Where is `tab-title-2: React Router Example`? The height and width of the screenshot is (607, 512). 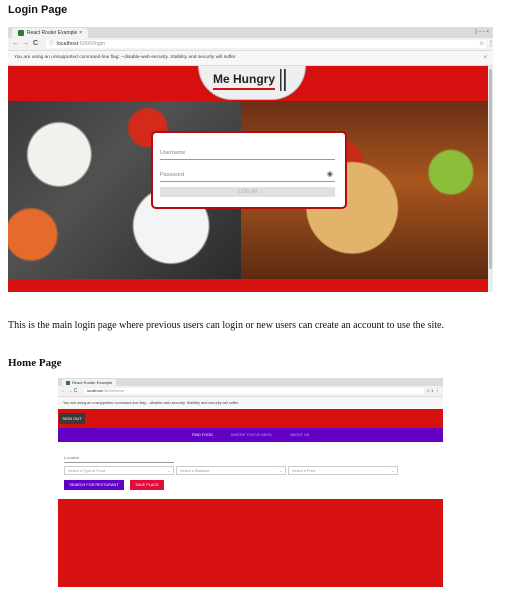 tab-title-2: React Router Example is located at coordinates (92, 382).